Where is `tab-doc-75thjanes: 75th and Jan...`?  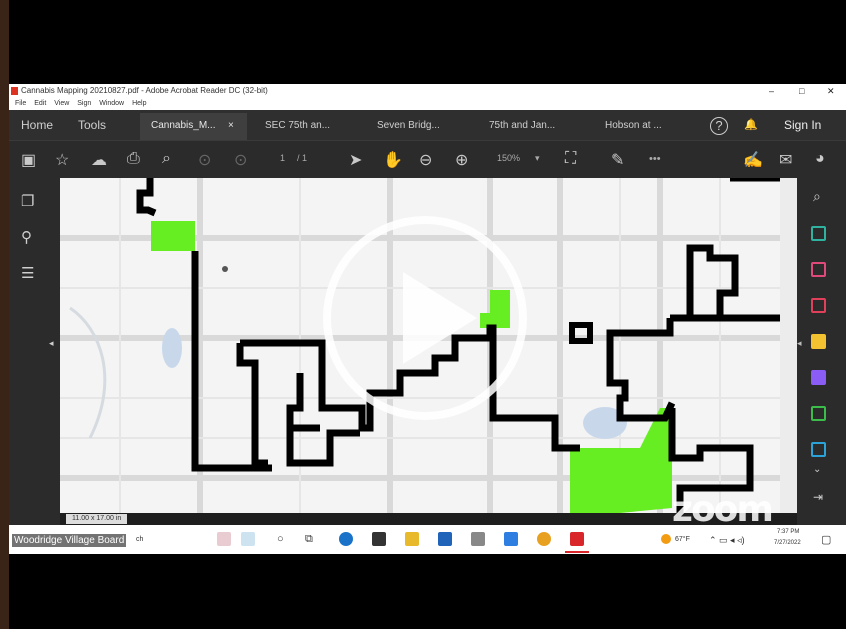 tab-doc-75thjanes: 75th and Jan... is located at coordinates (522, 125).